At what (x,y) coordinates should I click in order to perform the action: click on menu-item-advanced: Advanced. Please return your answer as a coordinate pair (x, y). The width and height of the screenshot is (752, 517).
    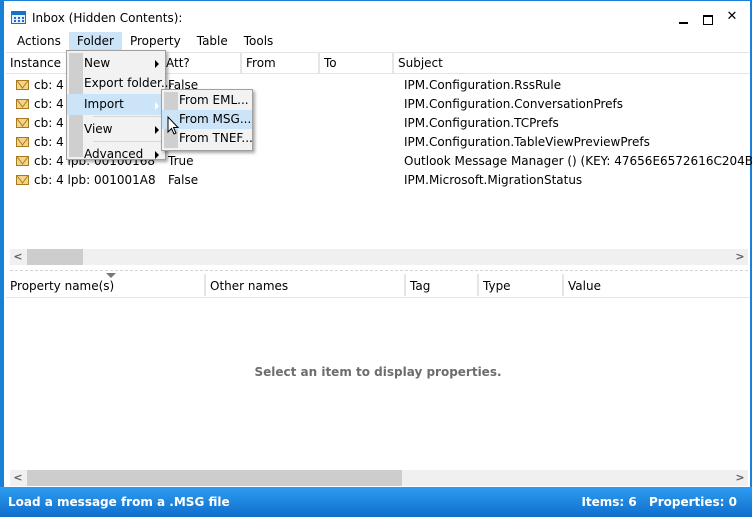
    Looking at the image, I should click on (116, 154).